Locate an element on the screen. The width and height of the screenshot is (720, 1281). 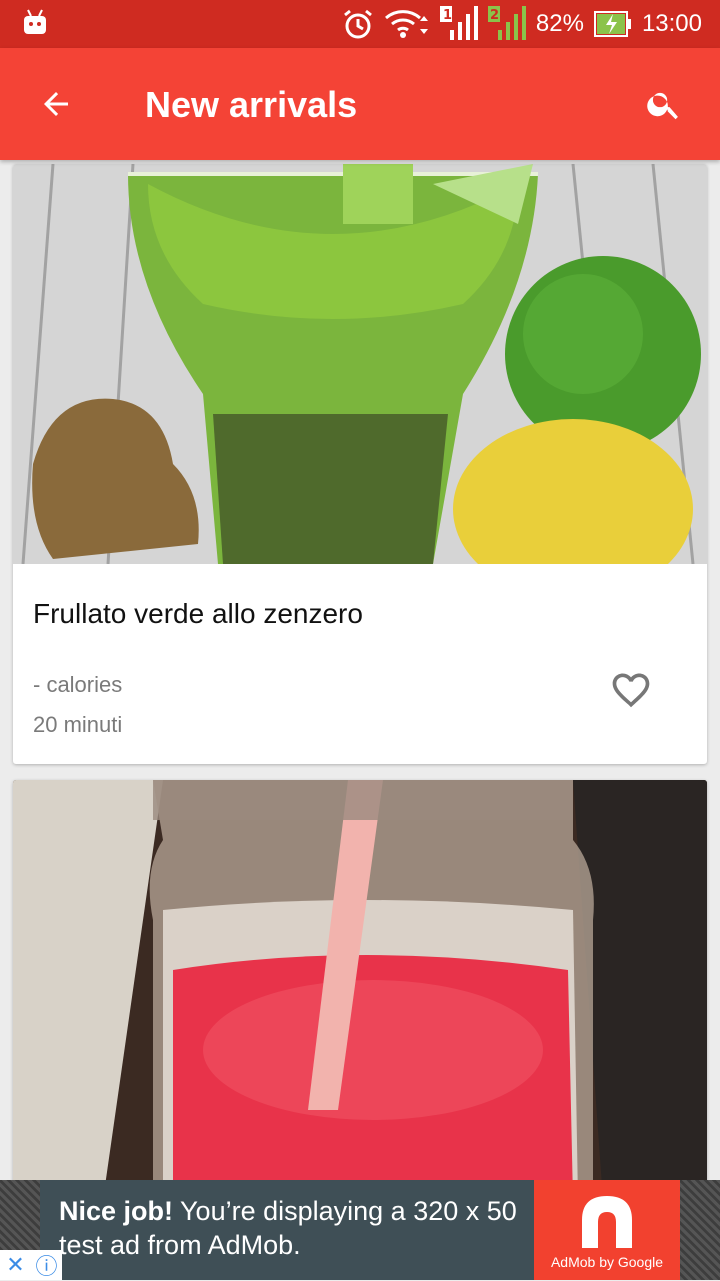
signal-sim1-icon: 1 is located at coordinates (458, 24).